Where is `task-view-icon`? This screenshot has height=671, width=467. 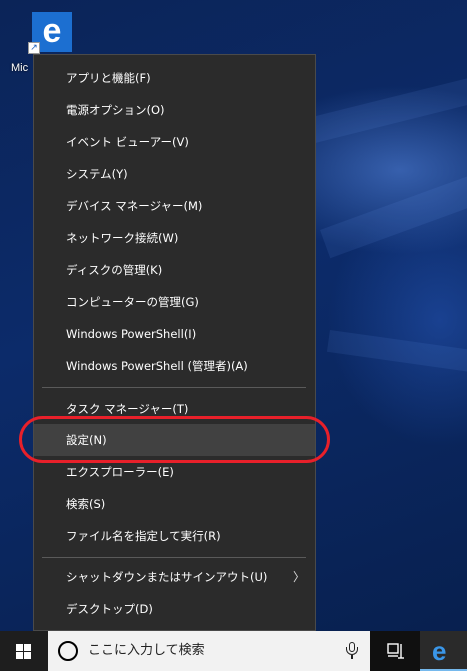
task-view-icon is located at coordinates (395, 651).